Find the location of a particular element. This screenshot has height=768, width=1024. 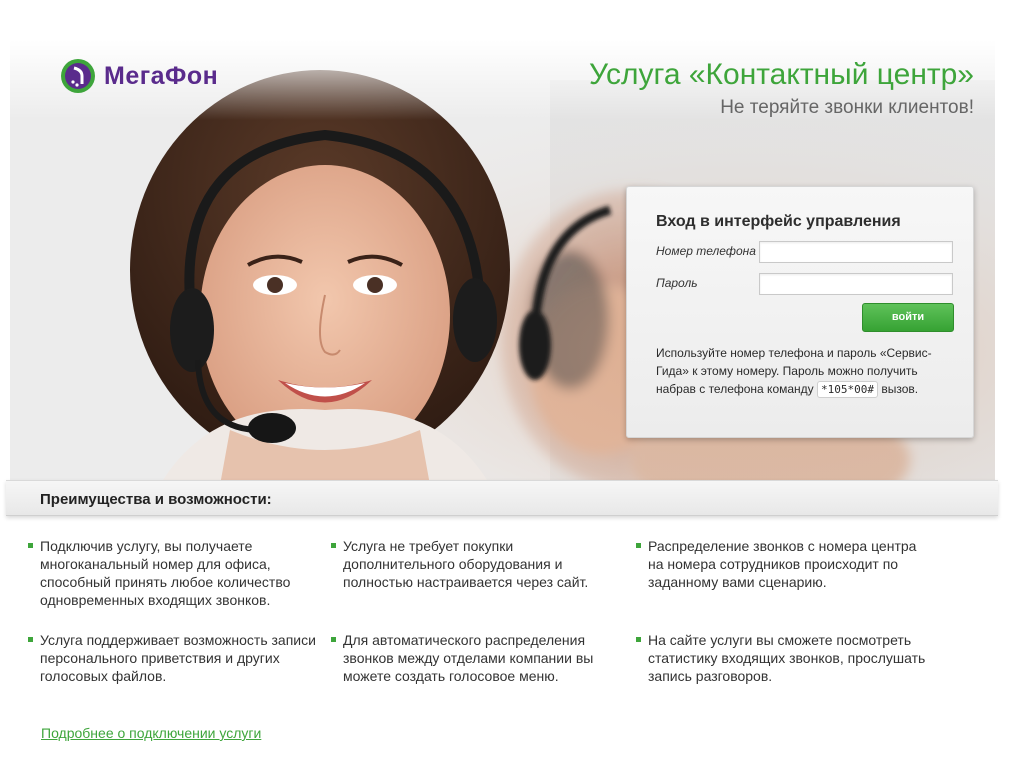

service-subtitle: Не теряйте звонки клиентов! is located at coordinates (847, 107).